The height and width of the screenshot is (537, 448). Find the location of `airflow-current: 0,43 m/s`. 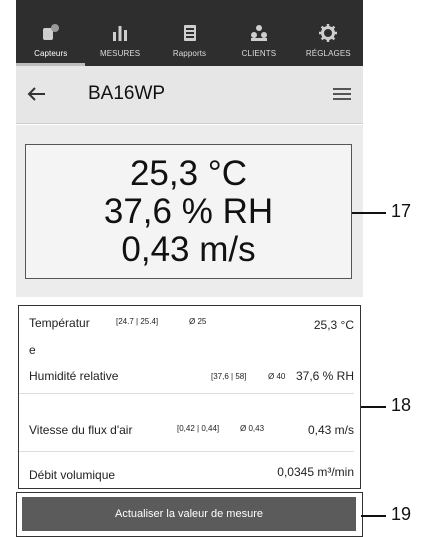

airflow-current: 0,43 m/s is located at coordinates (330, 430).